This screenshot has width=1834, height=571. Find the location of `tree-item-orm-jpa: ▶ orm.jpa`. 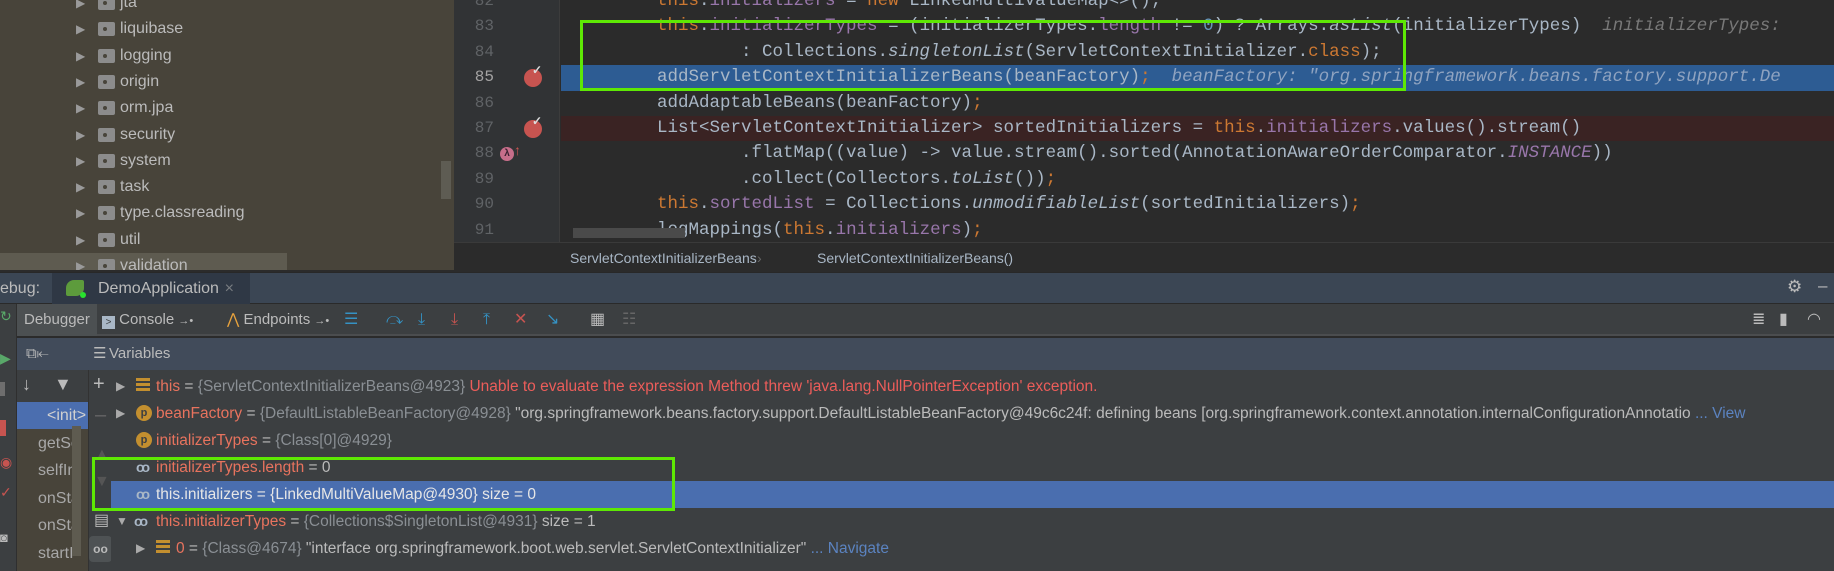

tree-item-orm-jpa: ▶ orm.jpa is located at coordinates (227, 108).